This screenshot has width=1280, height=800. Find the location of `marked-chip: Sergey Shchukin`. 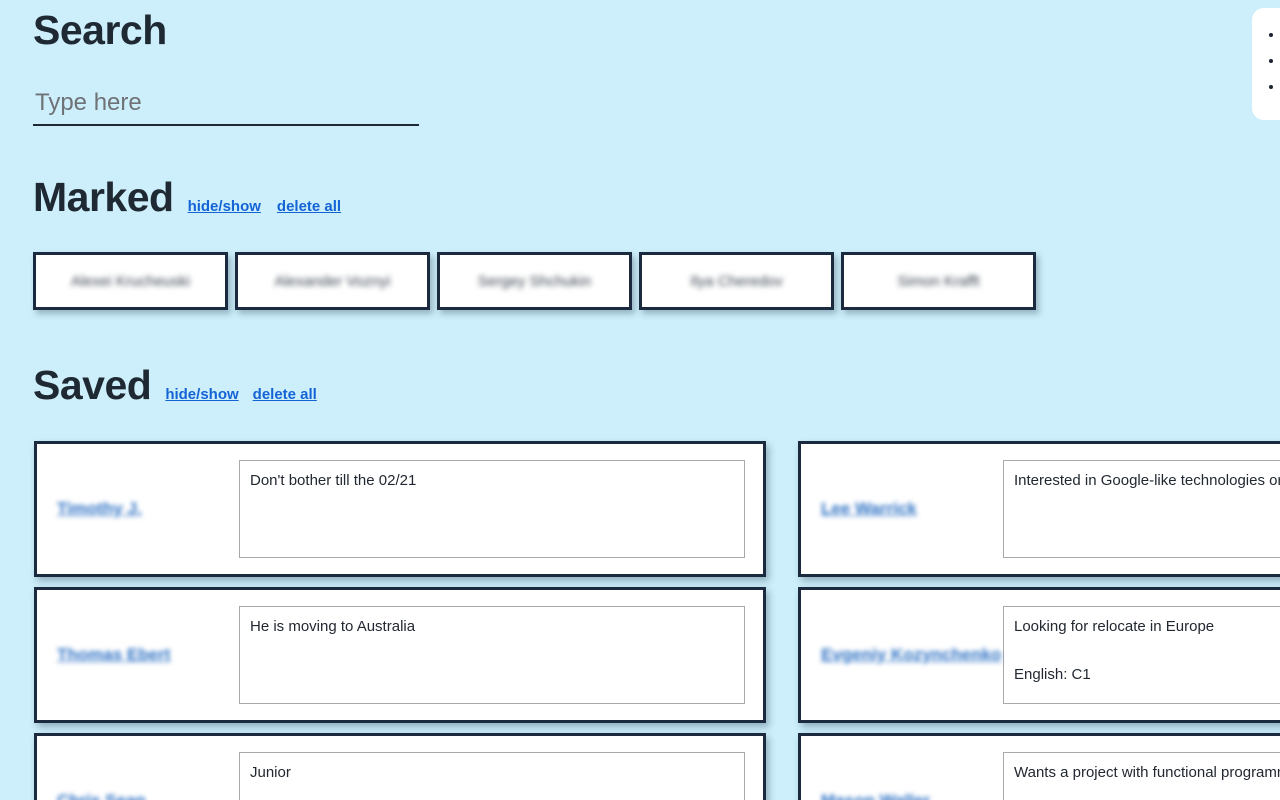

marked-chip: Sergey Shchukin is located at coordinates (534, 281).